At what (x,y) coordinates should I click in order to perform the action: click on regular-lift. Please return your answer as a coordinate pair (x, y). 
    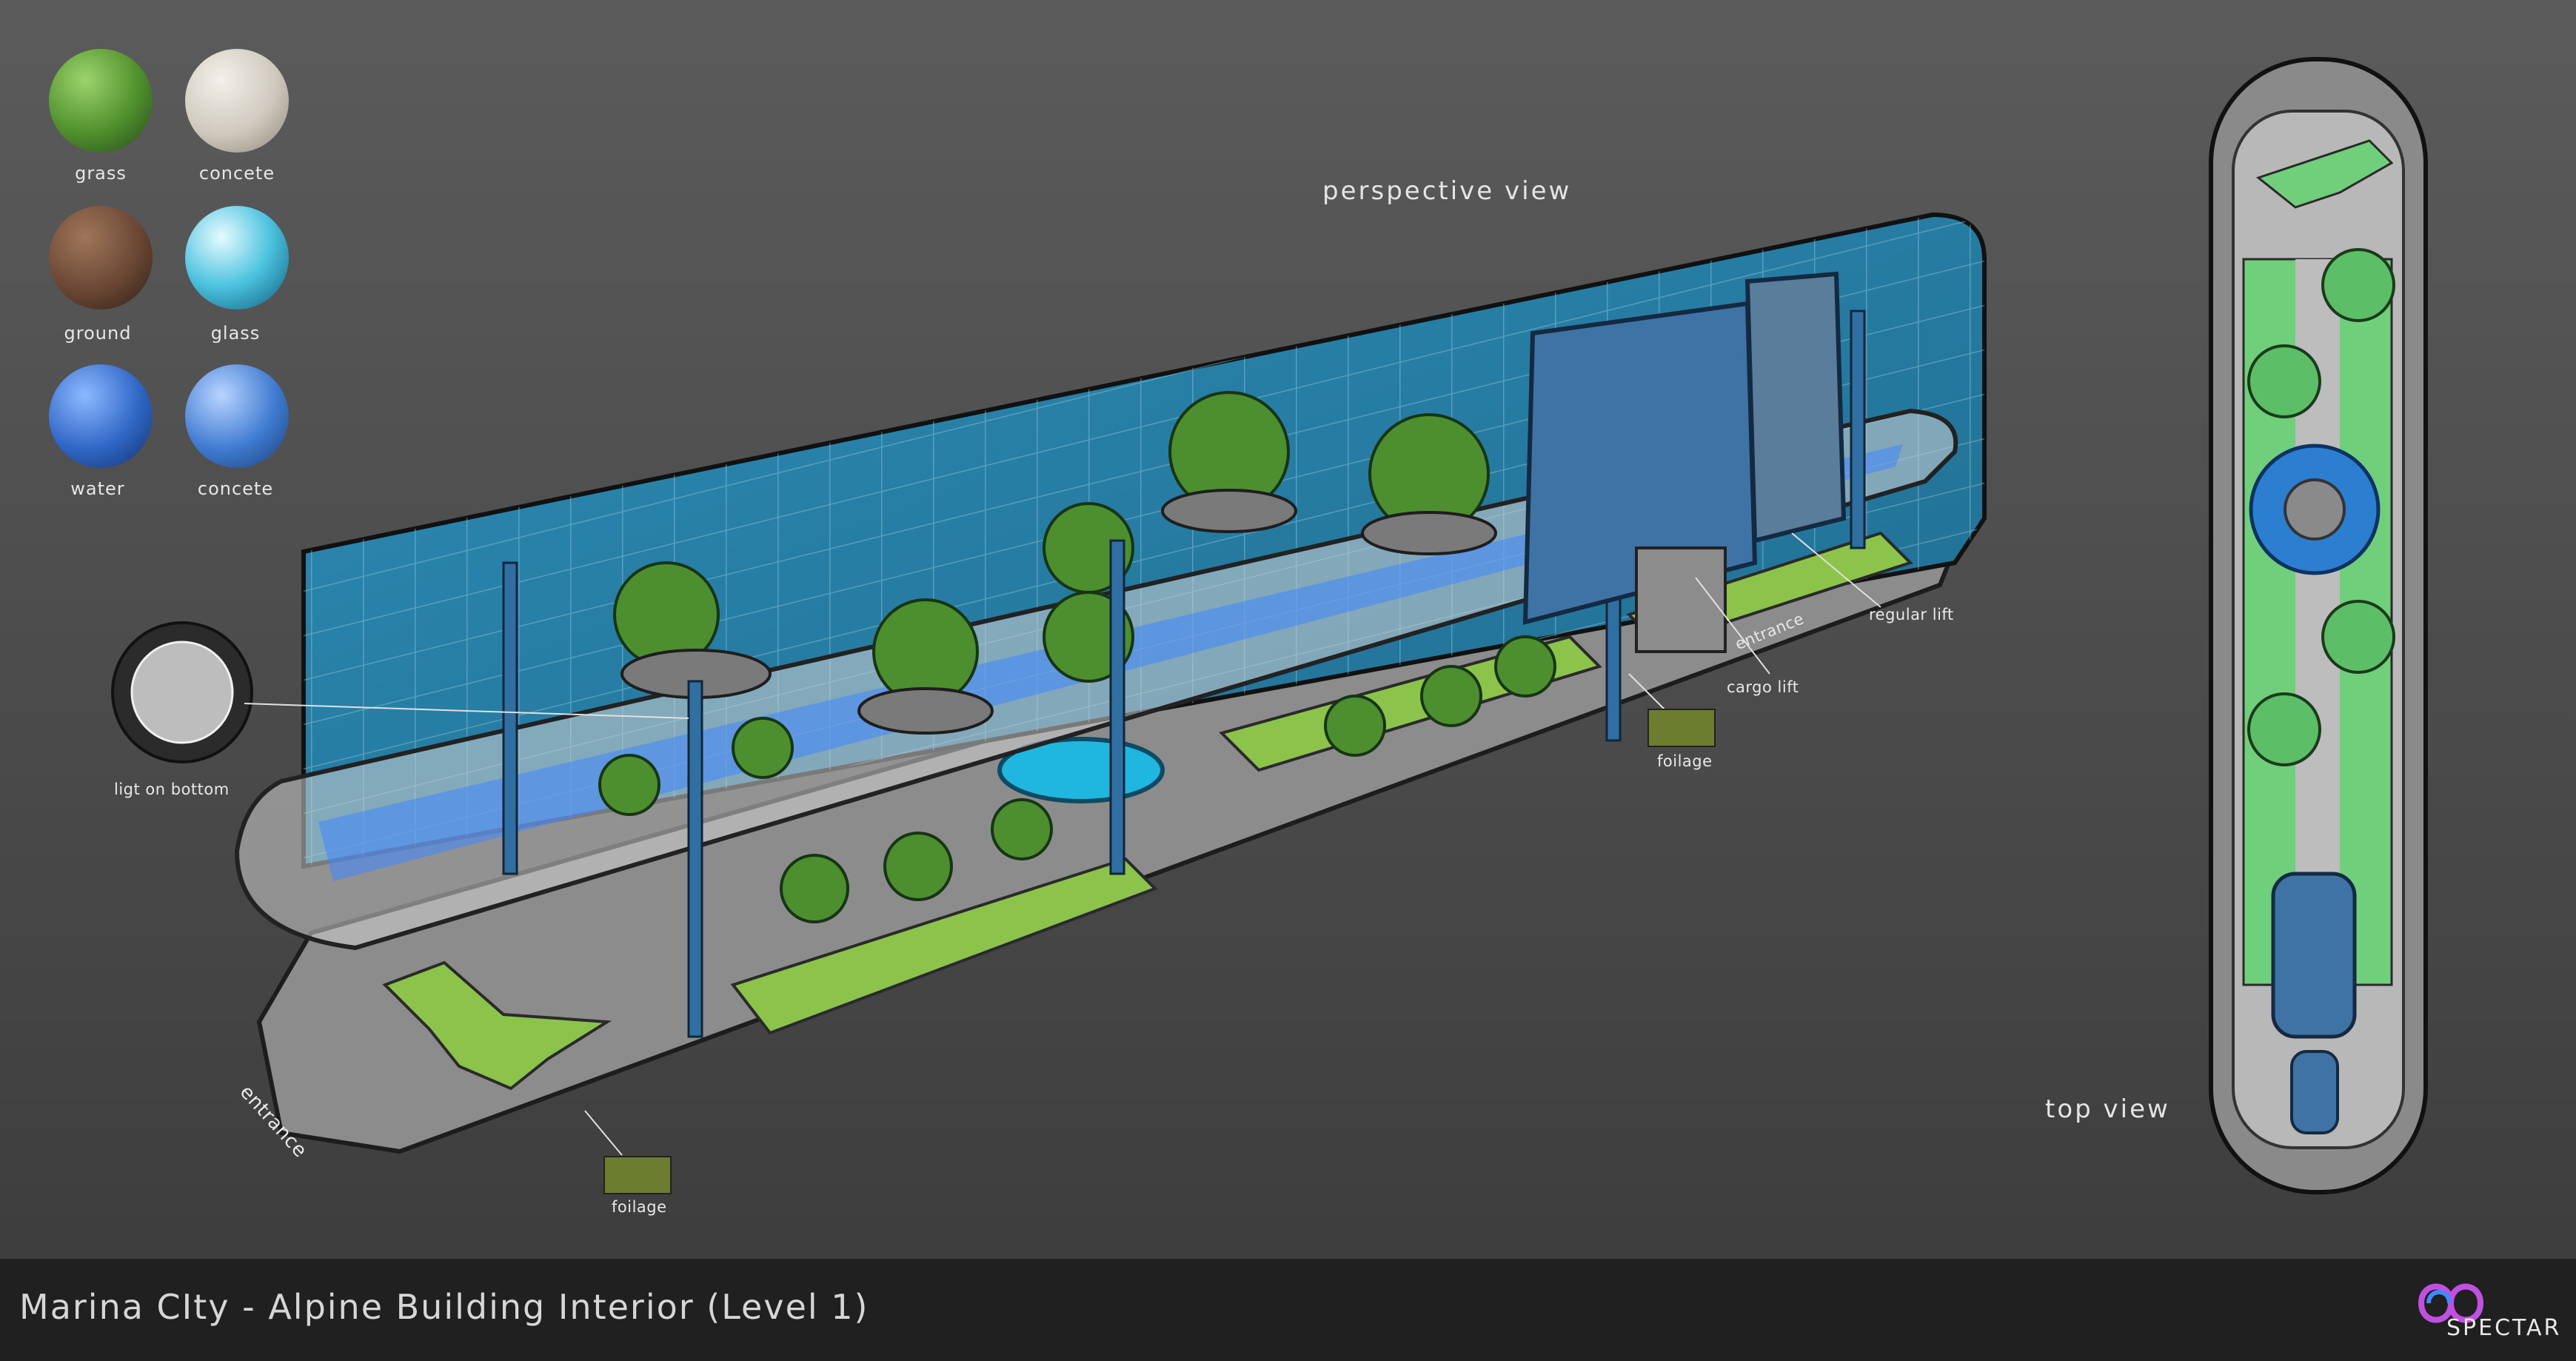
    Looking at the image, I should click on (1795, 407).